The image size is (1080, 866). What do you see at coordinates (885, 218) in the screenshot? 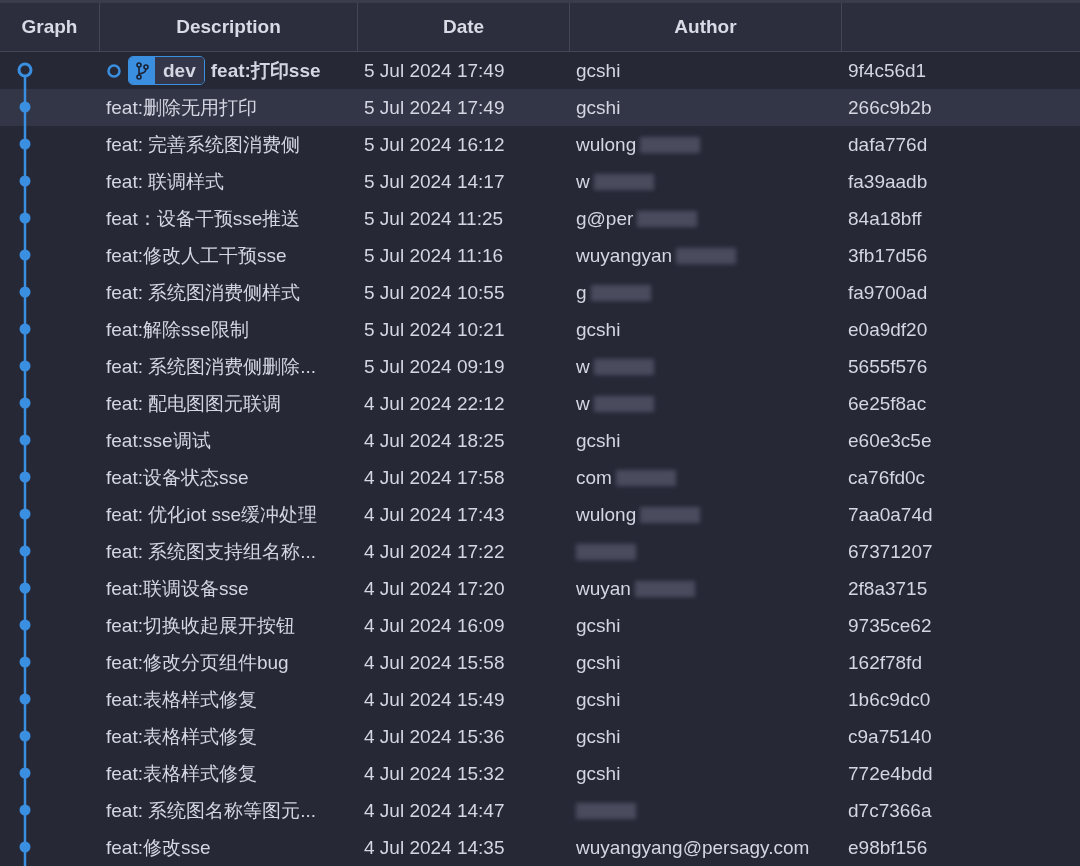
I see `commit-hash: 84a18bff` at bounding box center [885, 218].